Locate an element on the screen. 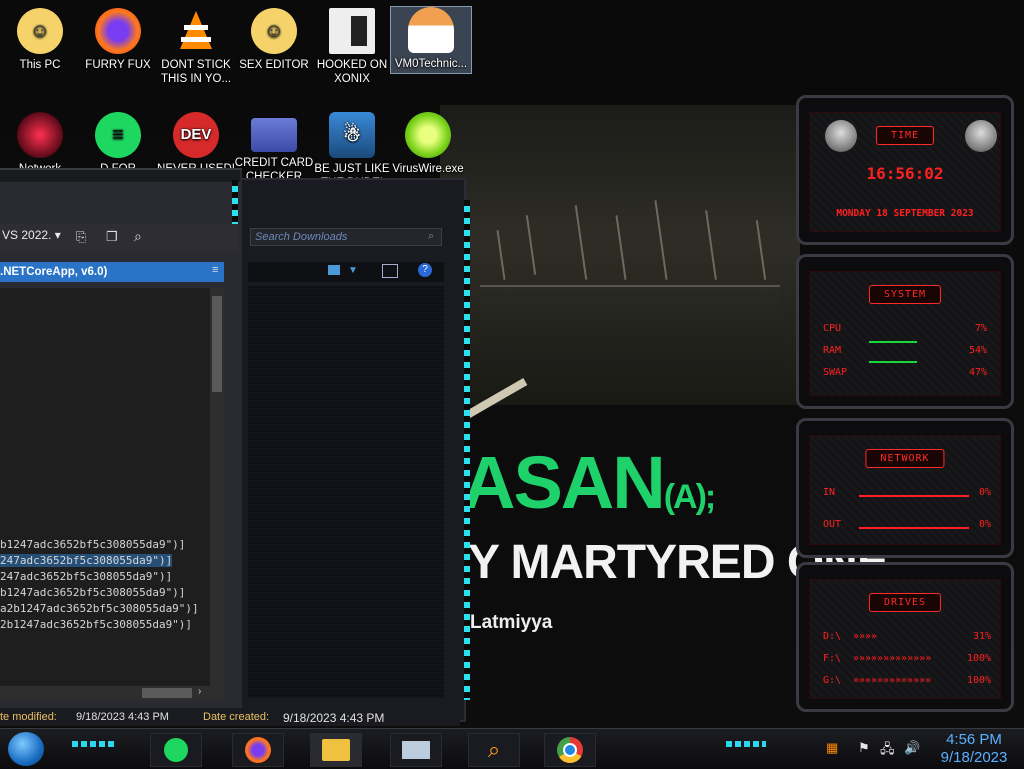 This screenshot has width=1024, height=769. drive-f-label: F:\ is located at coordinates (832, 658).